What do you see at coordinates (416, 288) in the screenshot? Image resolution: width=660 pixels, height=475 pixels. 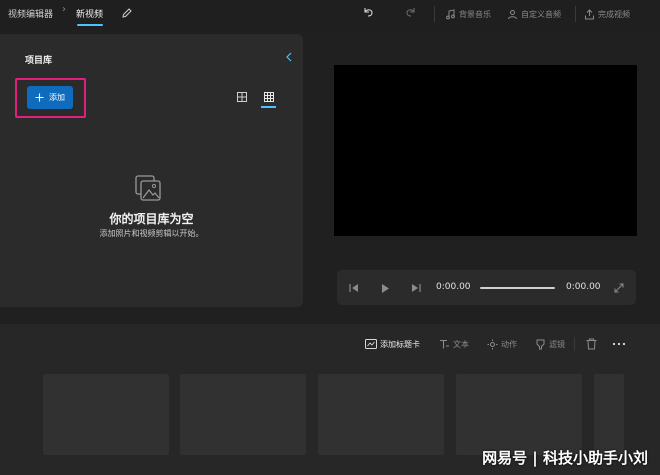 I see `skip-forward-icon` at bounding box center [416, 288].